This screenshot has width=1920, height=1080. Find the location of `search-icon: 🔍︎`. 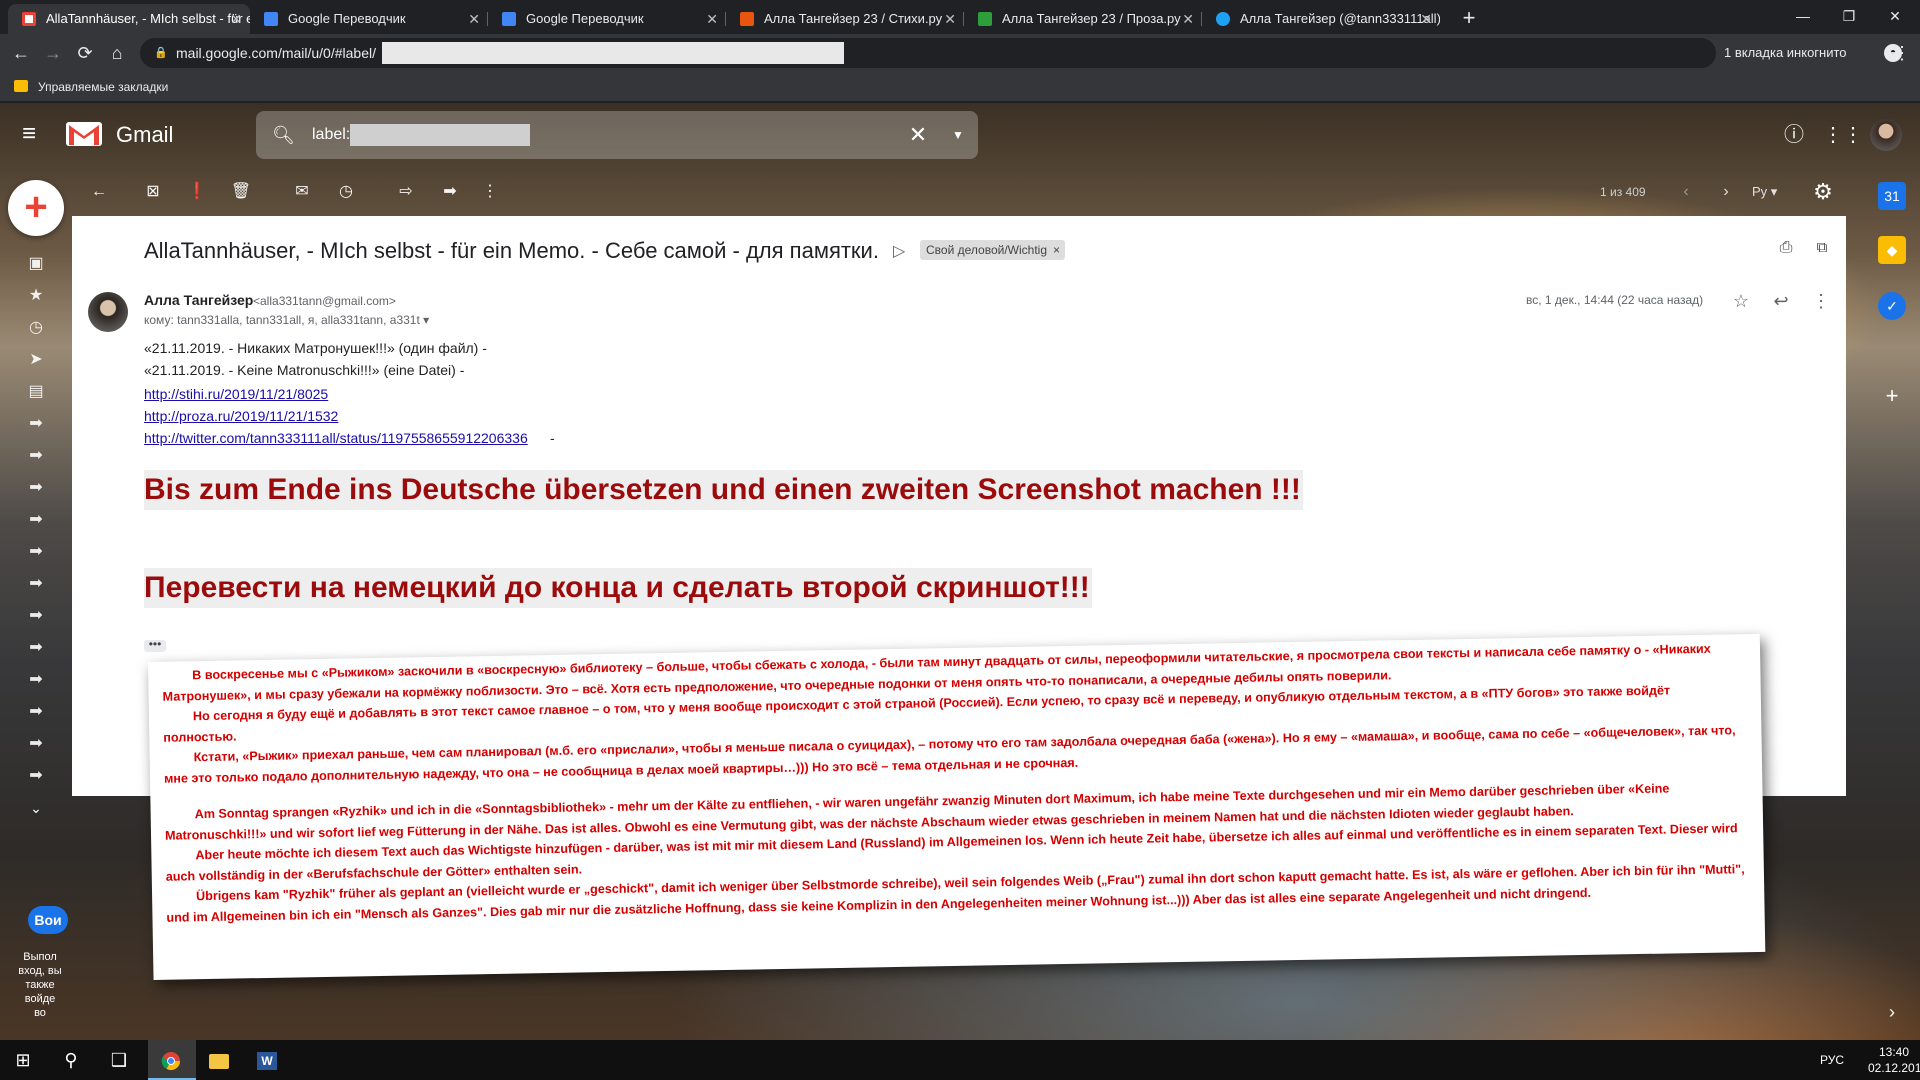

search-icon: 🔍︎ is located at coordinates (284, 135).